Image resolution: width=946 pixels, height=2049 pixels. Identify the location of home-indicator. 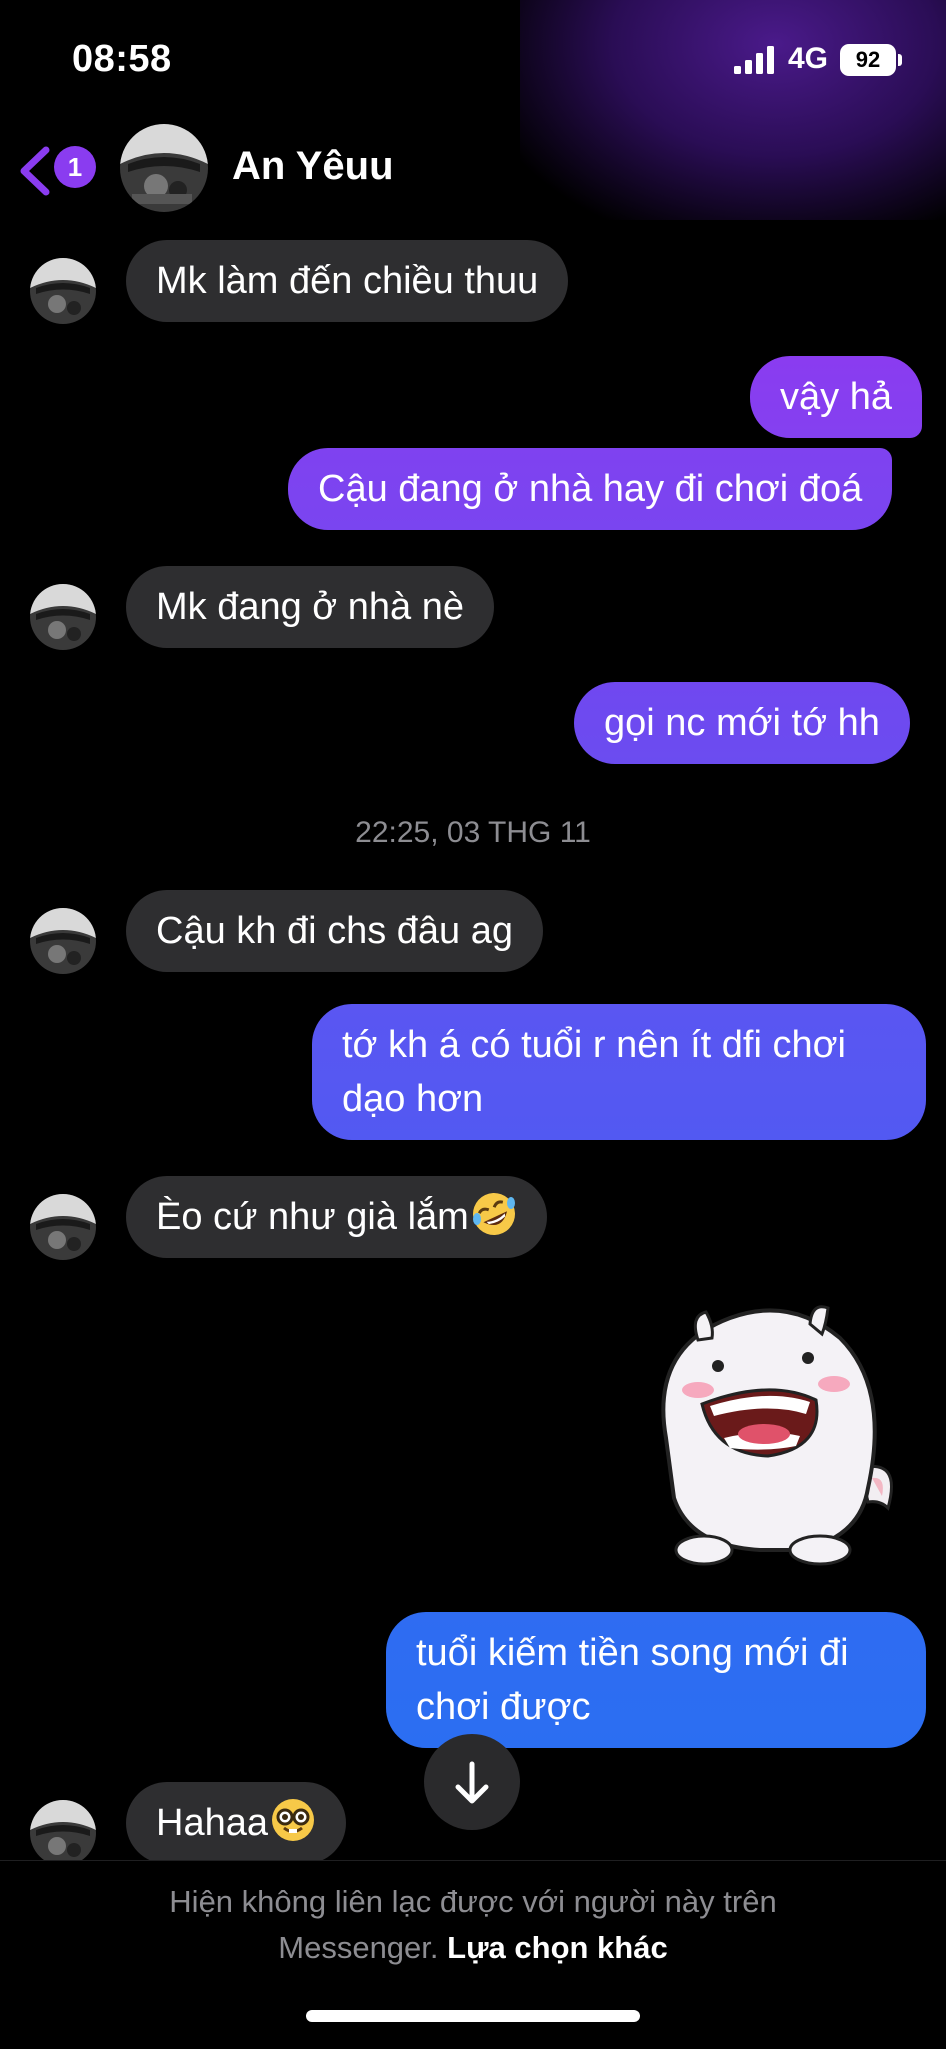
(473, 2016).